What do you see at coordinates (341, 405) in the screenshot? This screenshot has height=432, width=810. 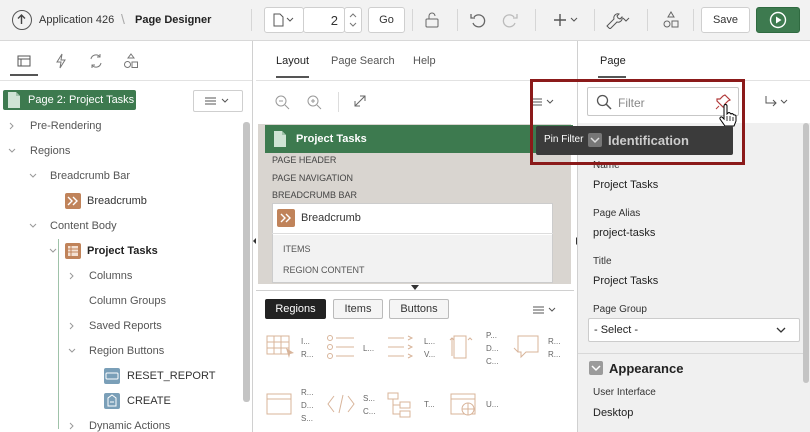 I see `static-content-icon` at bounding box center [341, 405].